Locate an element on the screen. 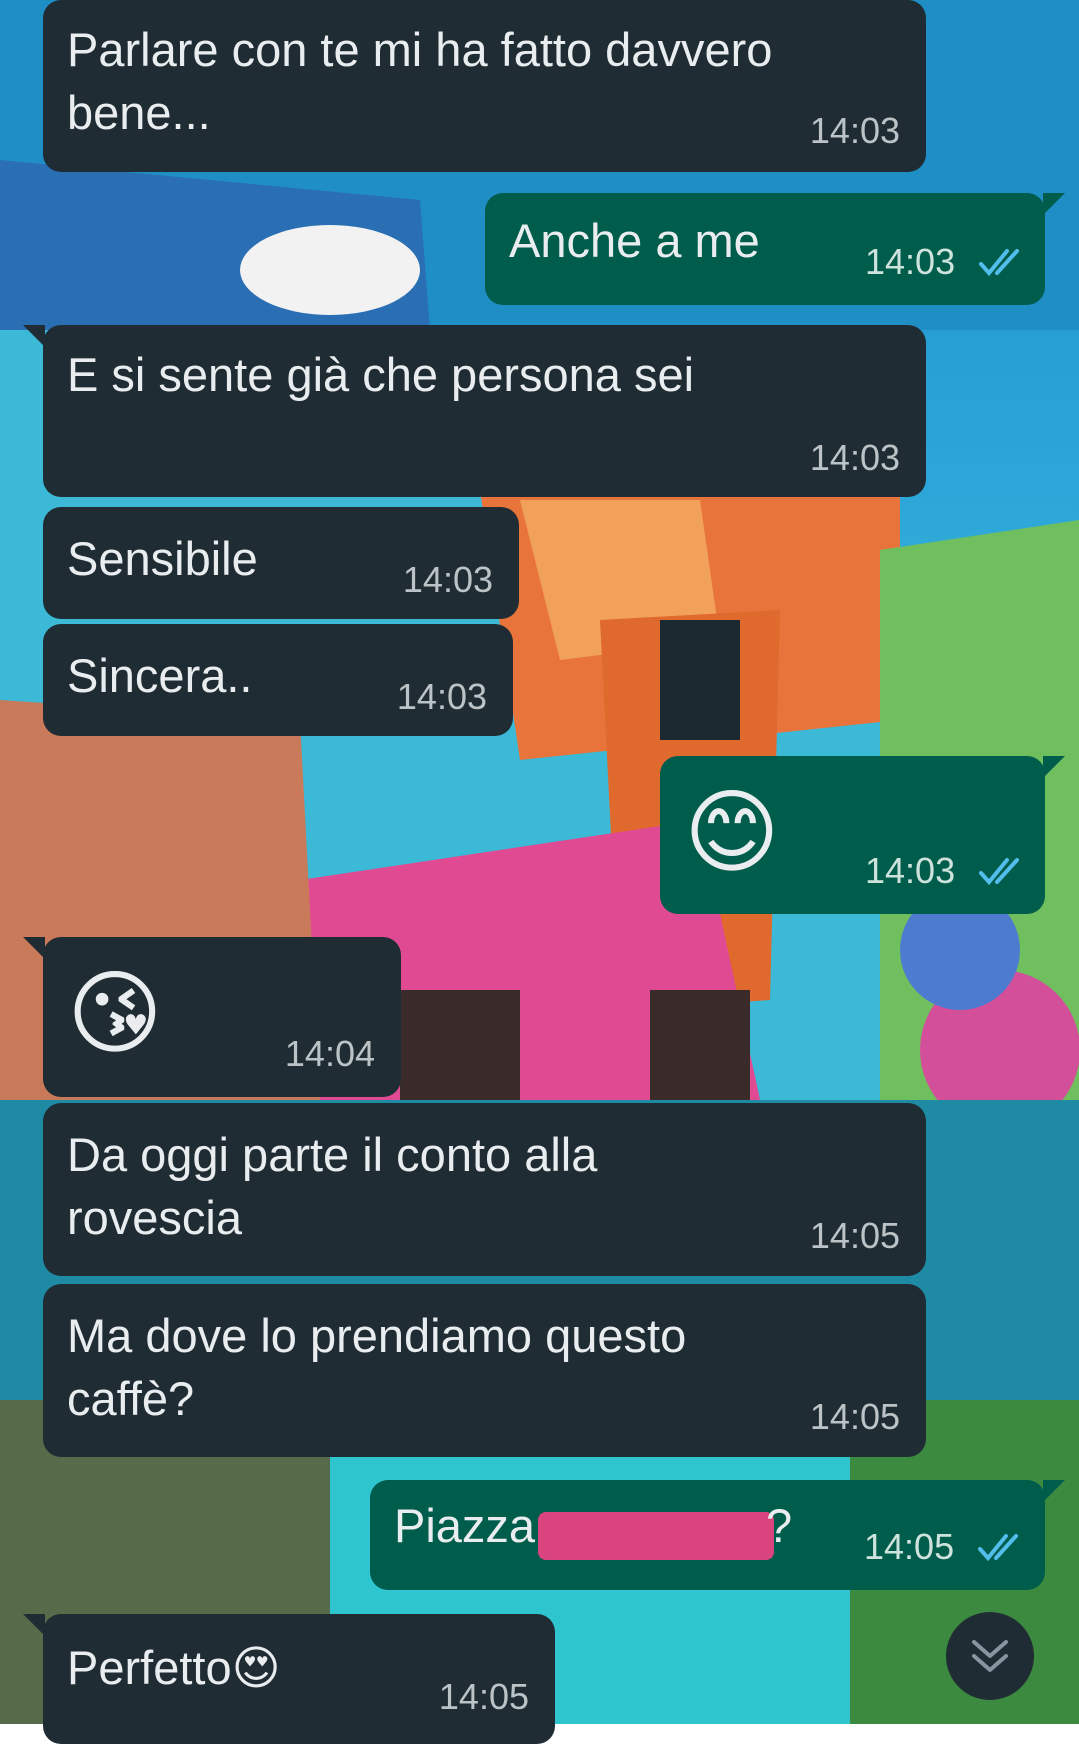 The width and height of the screenshot is (1079, 1744). message-bubble-outgoing: Piazza ? 14:05 is located at coordinates (717, 1535).